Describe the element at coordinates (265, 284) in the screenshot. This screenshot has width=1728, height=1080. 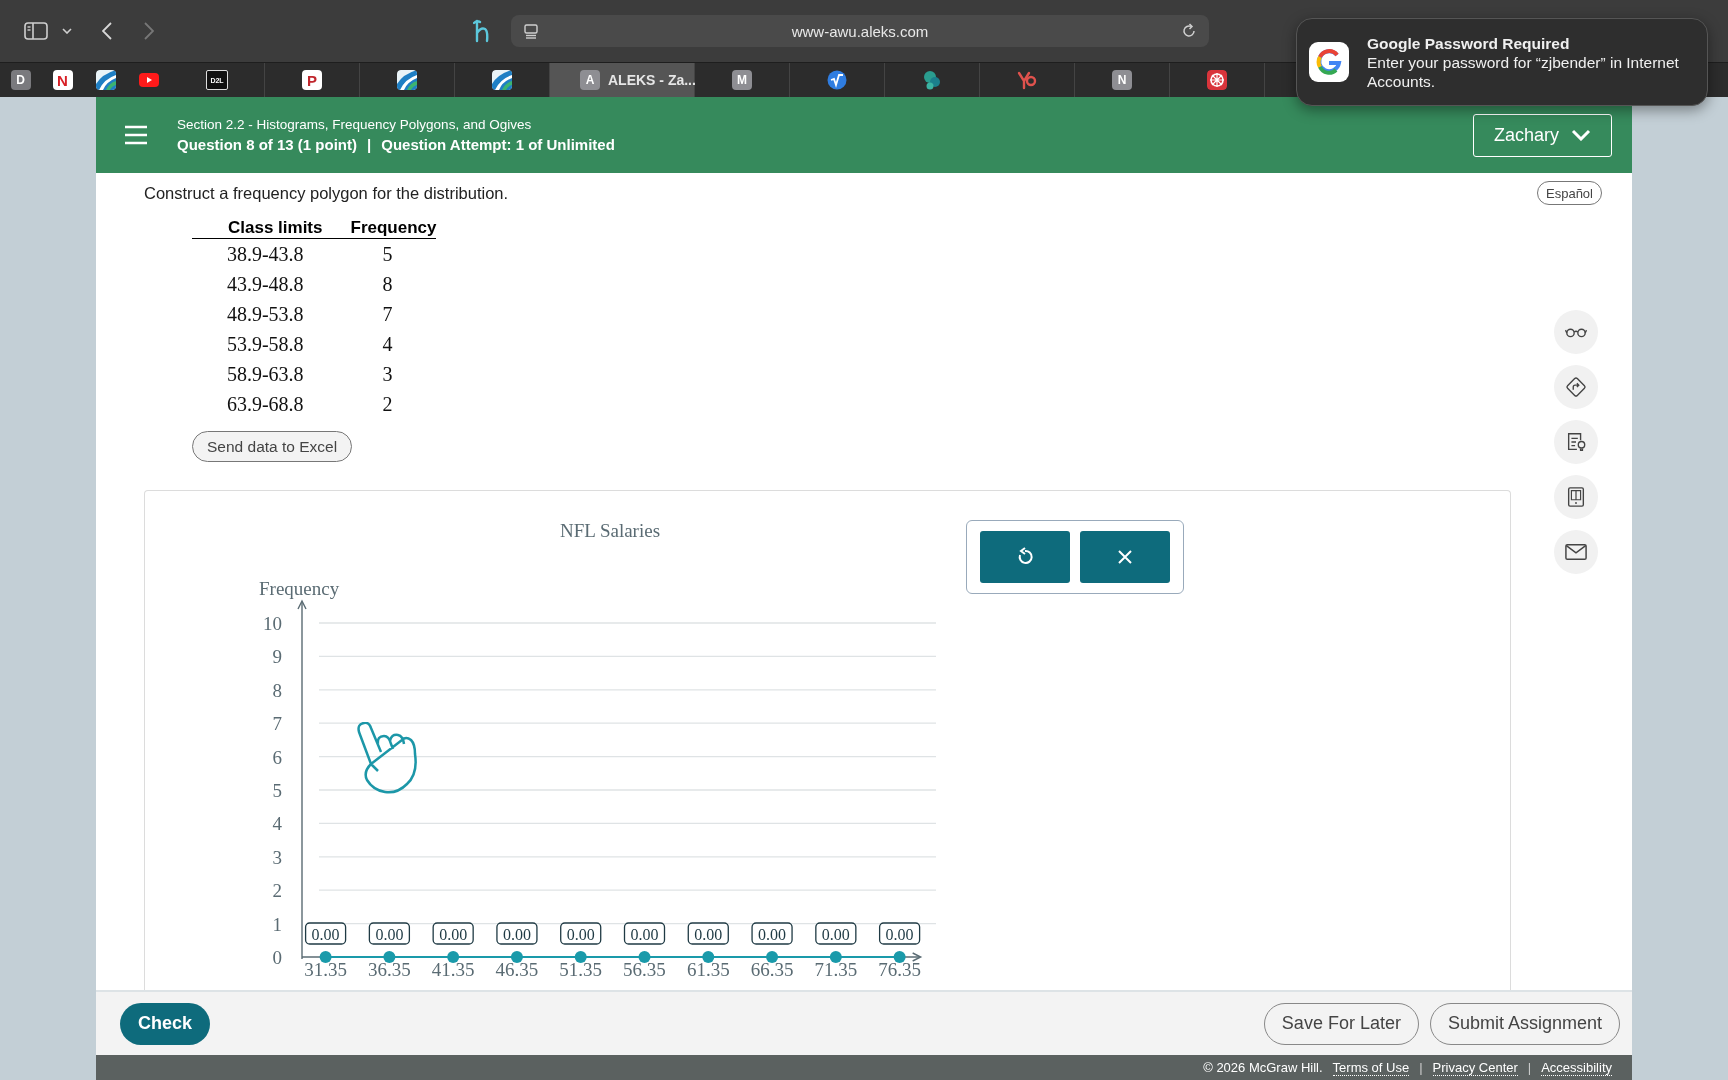
I see `table-cell-text: 43.9-48.8` at that location.